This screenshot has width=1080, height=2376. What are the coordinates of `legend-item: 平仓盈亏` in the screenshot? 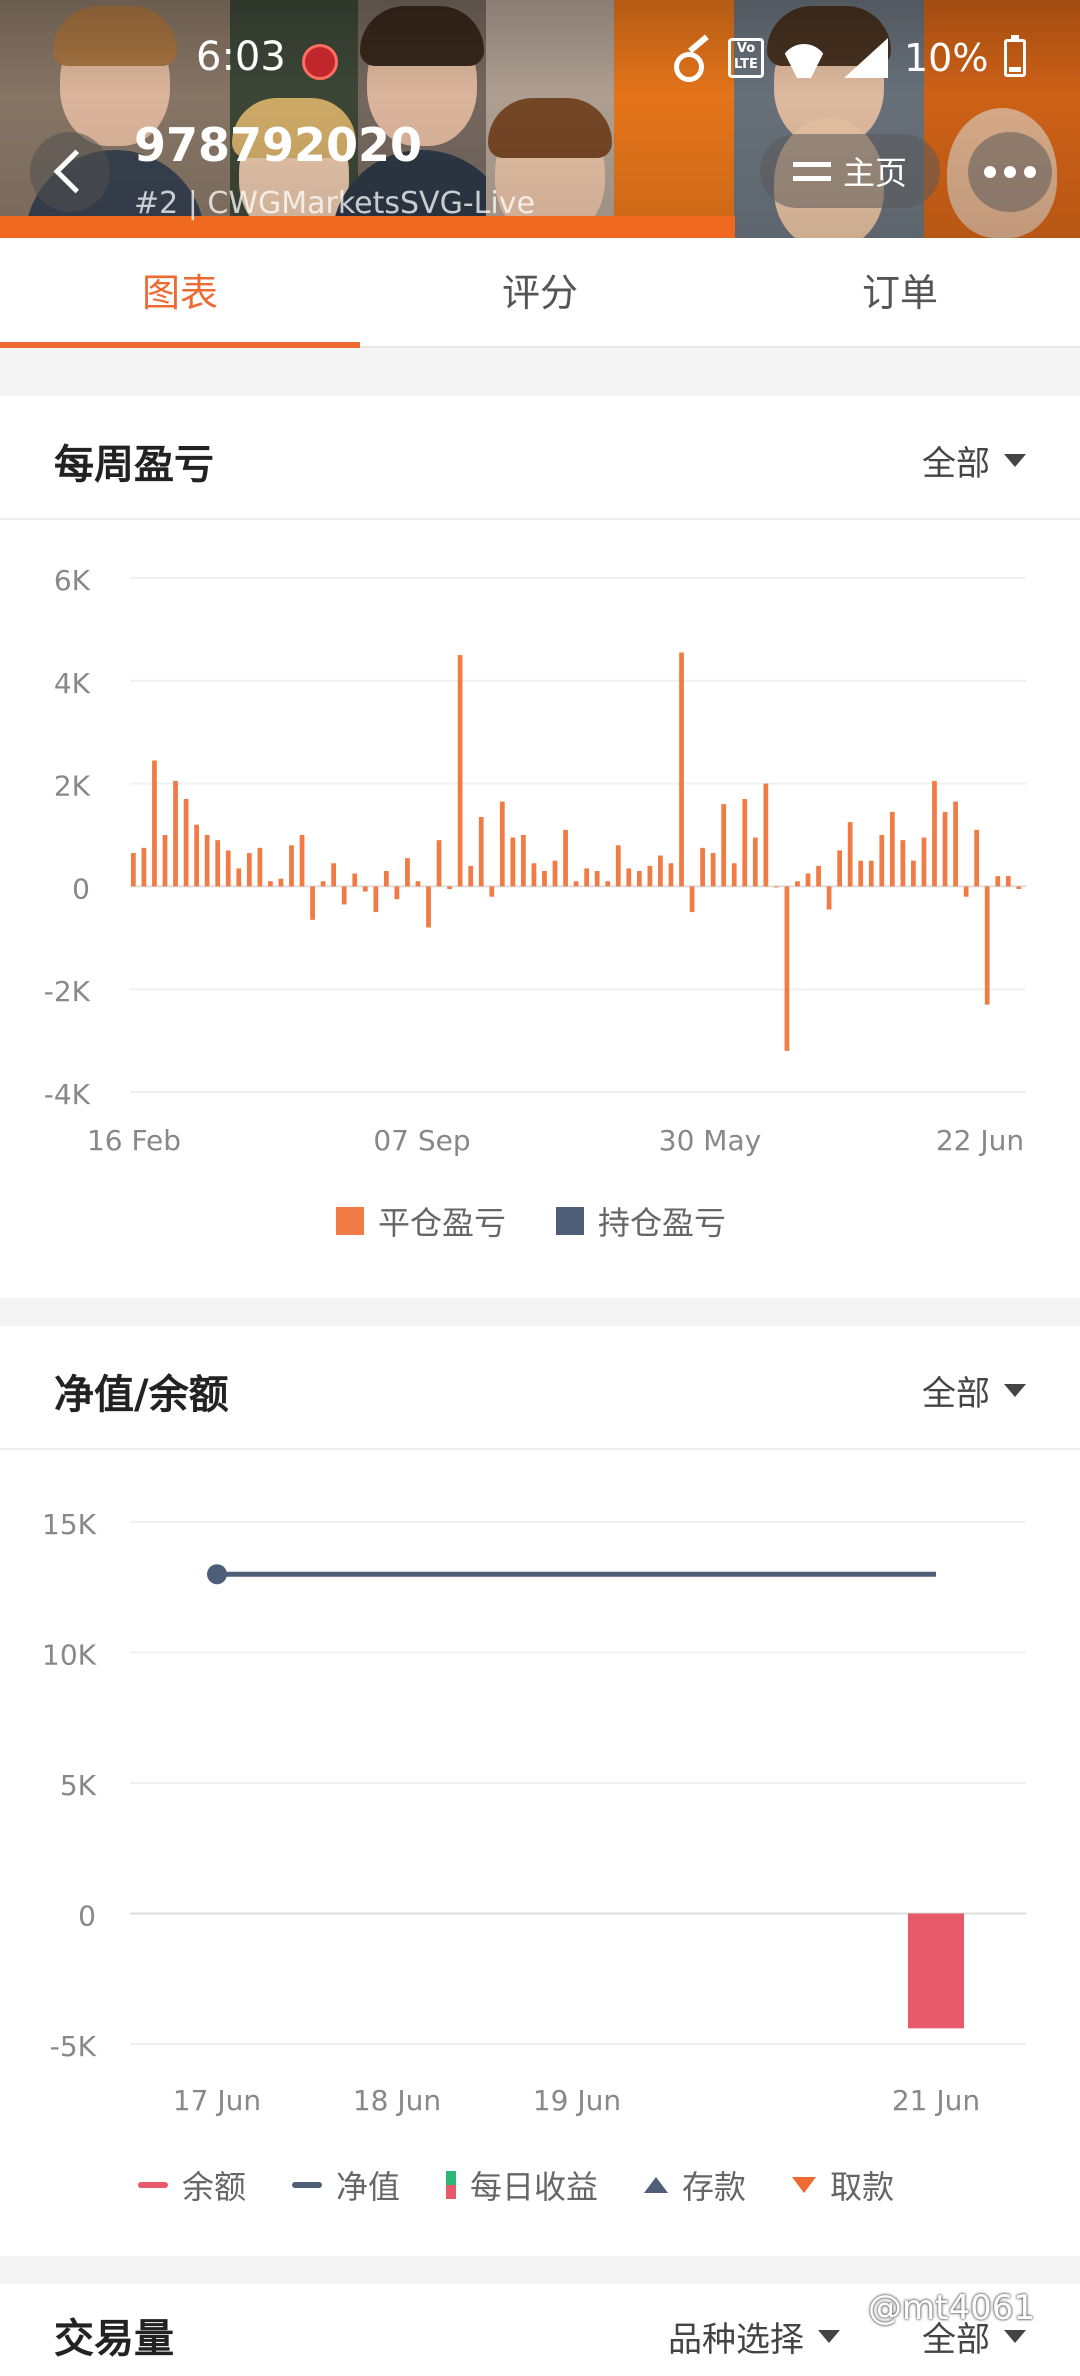 It's located at (421, 1221).